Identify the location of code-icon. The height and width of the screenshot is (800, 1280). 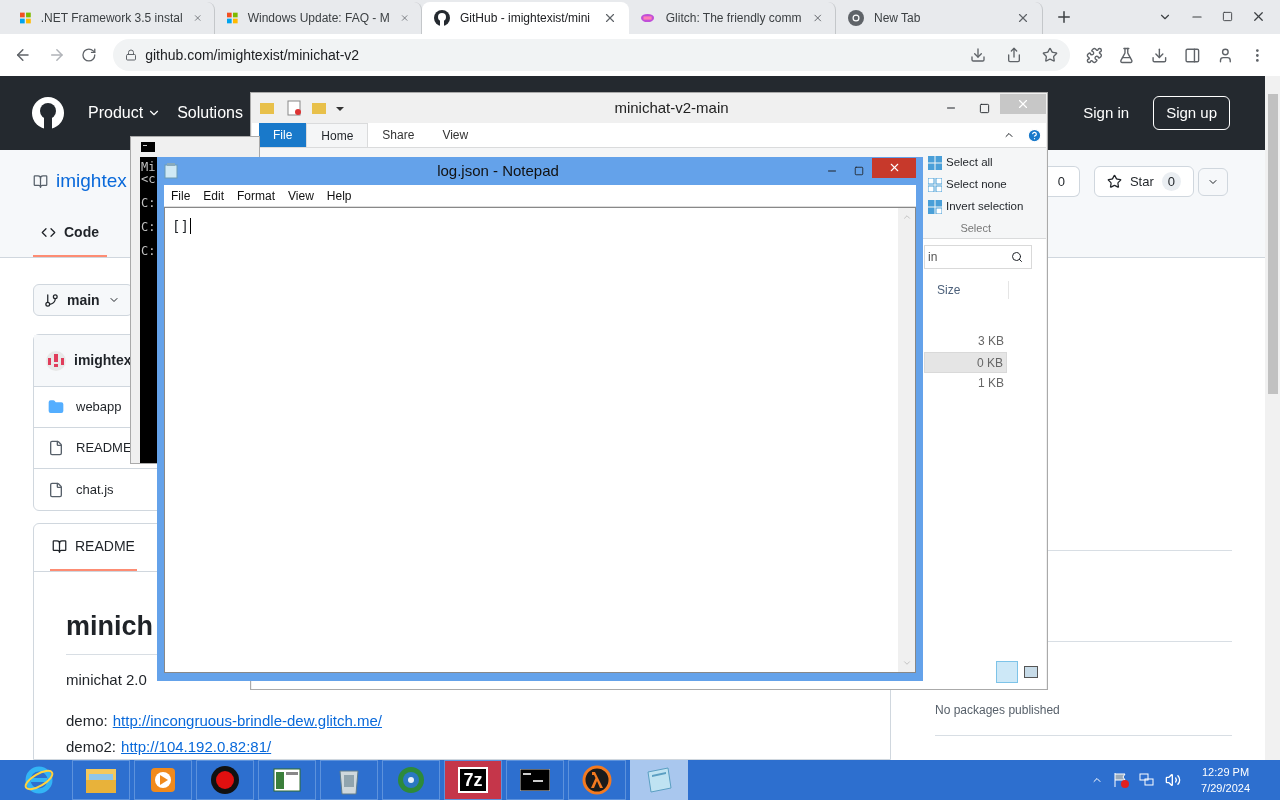
(48, 232).